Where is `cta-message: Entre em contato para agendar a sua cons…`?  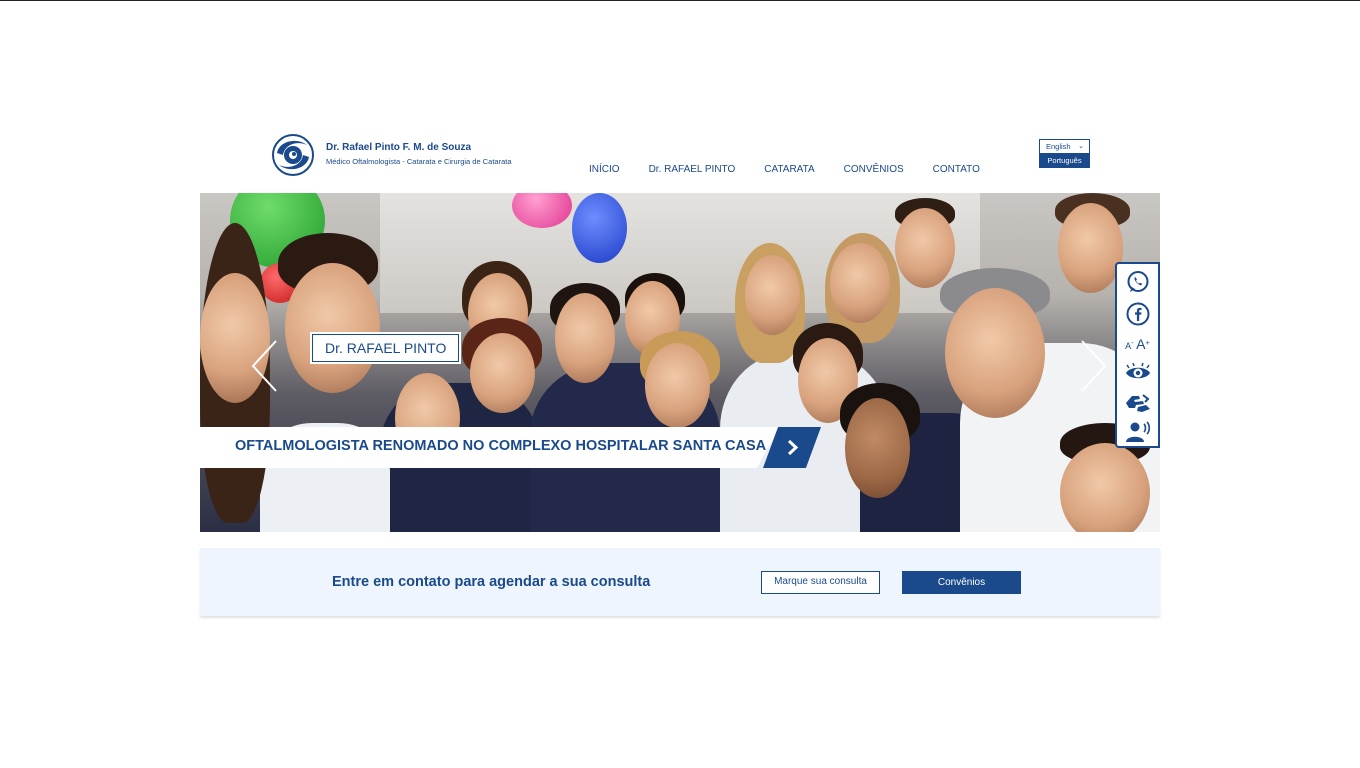 cta-message: Entre em contato para agendar a sua cons… is located at coordinates (491, 582).